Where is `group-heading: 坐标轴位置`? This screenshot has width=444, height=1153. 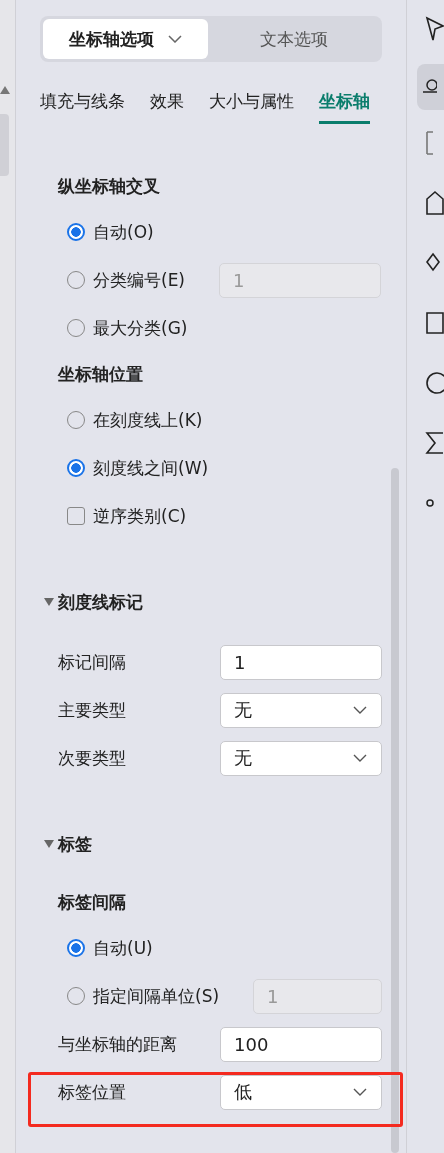
group-heading: 坐标轴位置 is located at coordinates (100, 374).